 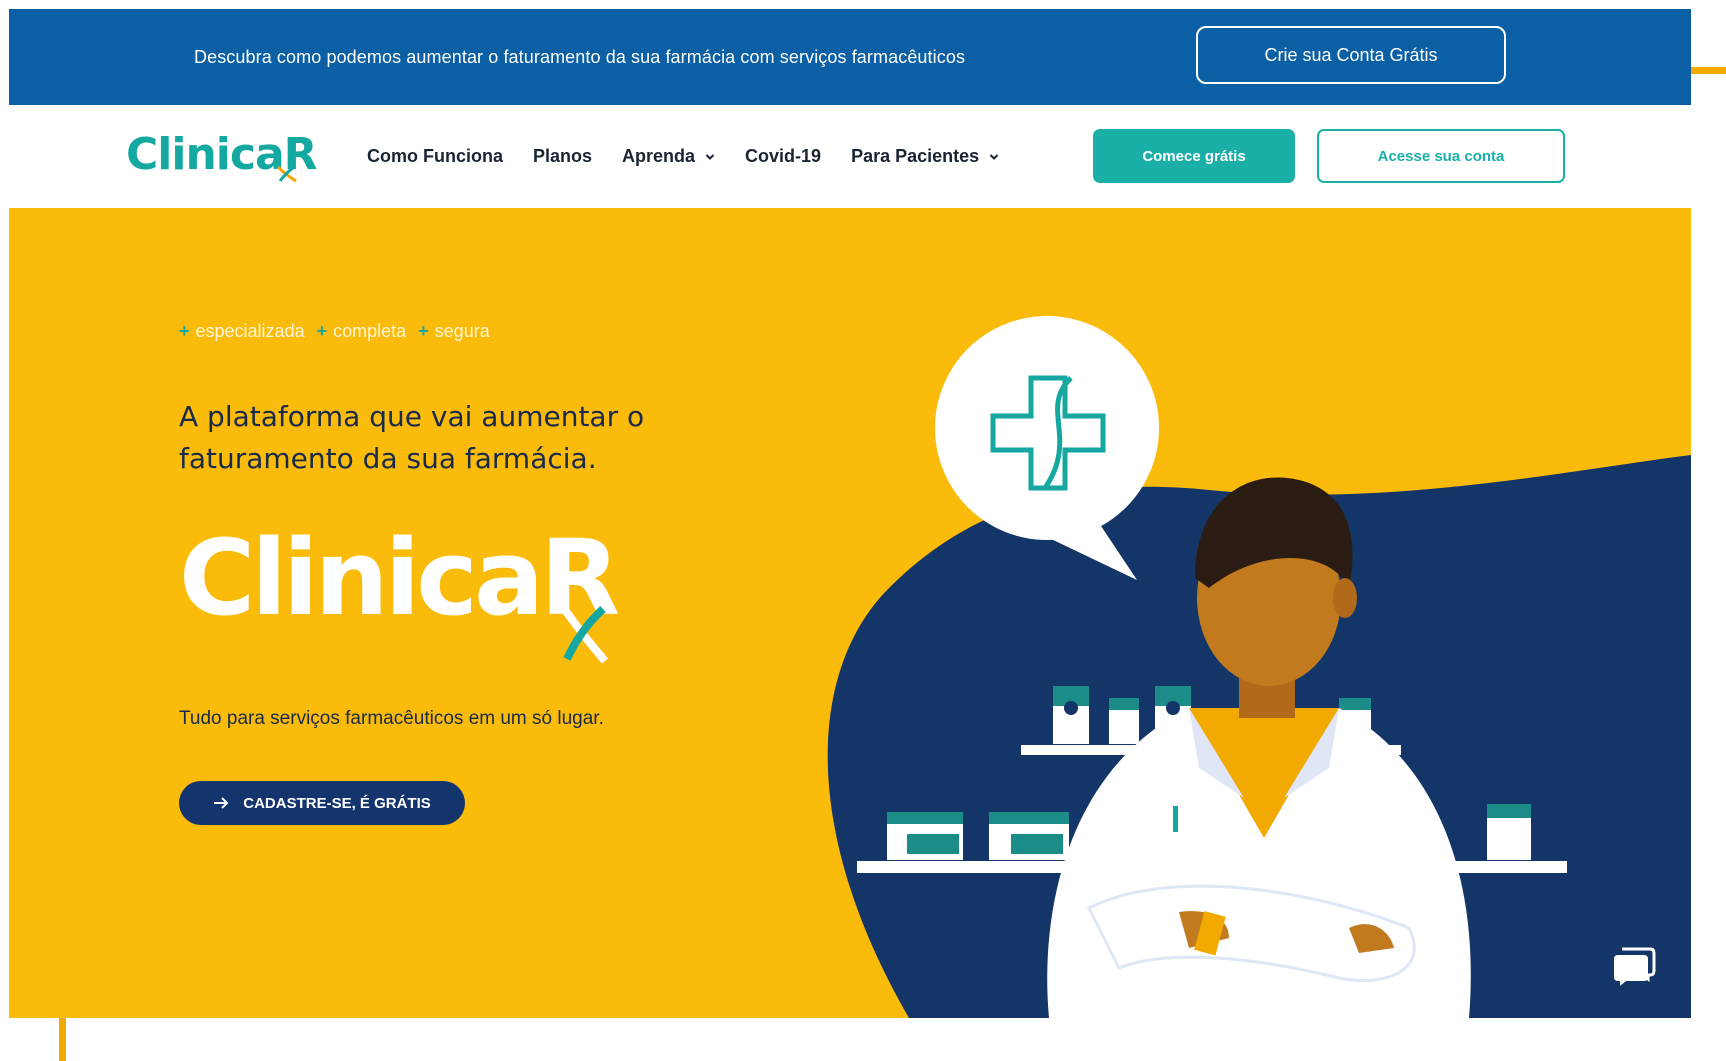 What do you see at coordinates (1708, 70) in the screenshot?
I see `decorative-line-top` at bounding box center [1708, 70].